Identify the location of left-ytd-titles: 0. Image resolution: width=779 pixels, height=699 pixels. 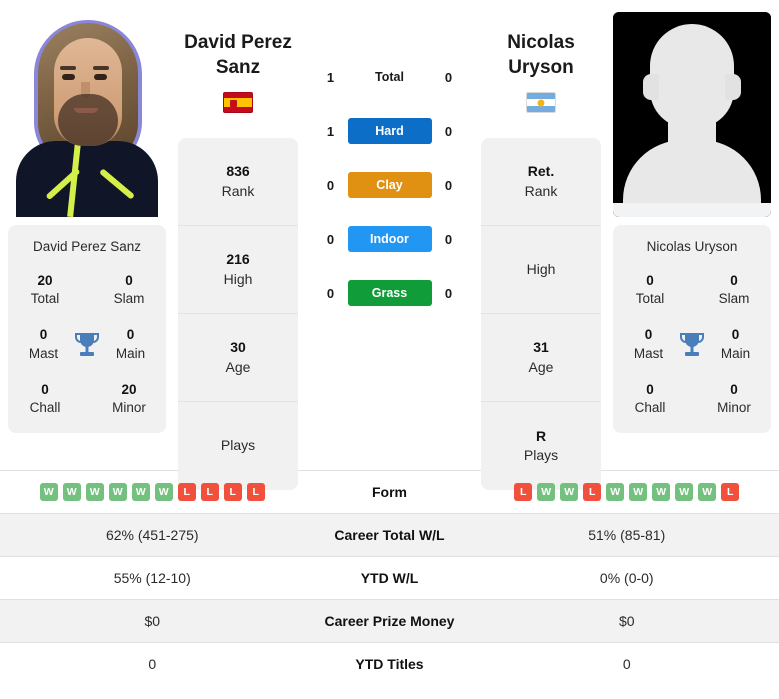
(152, 664).